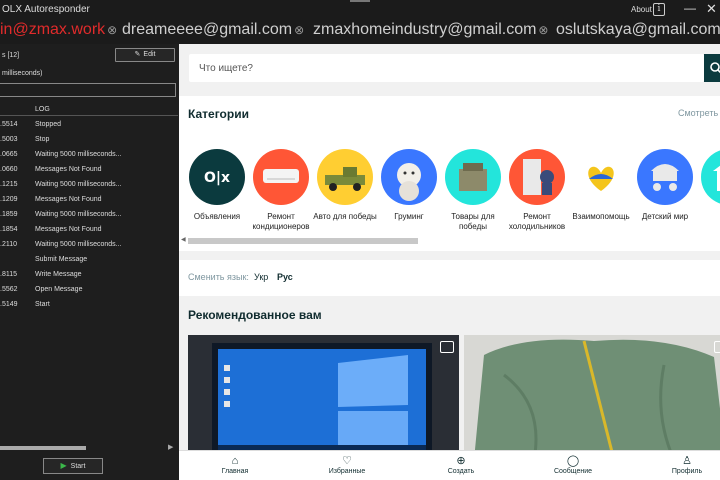  Describe the element at coordinates (88, 90) in the screenshot. I see `interval-input` at that location.